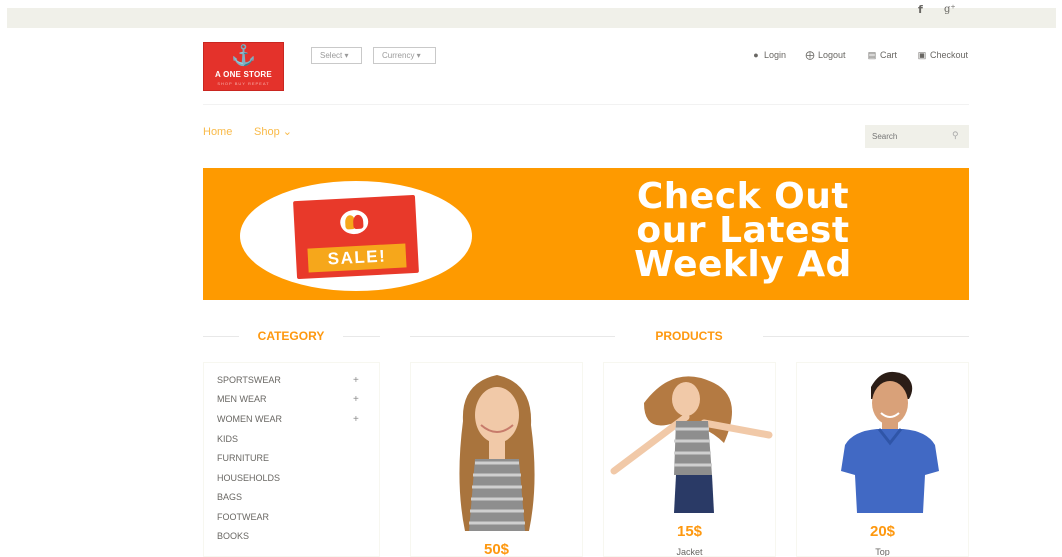 This screenshot has width=1062, height=557. Describe the element at coordinates (361, 336) in the screenshot. I see `category-line-right` at that location.